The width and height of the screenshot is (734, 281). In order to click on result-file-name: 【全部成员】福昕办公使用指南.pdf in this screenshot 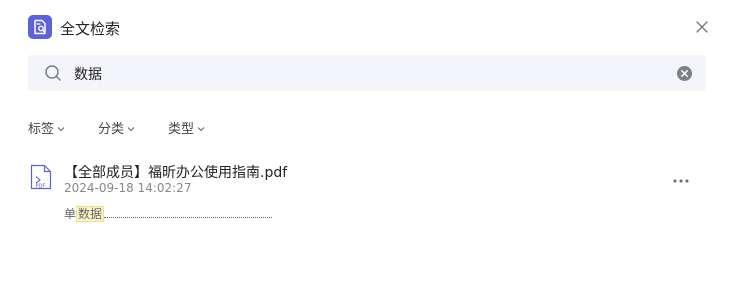, I will do `click(175, 172)`.